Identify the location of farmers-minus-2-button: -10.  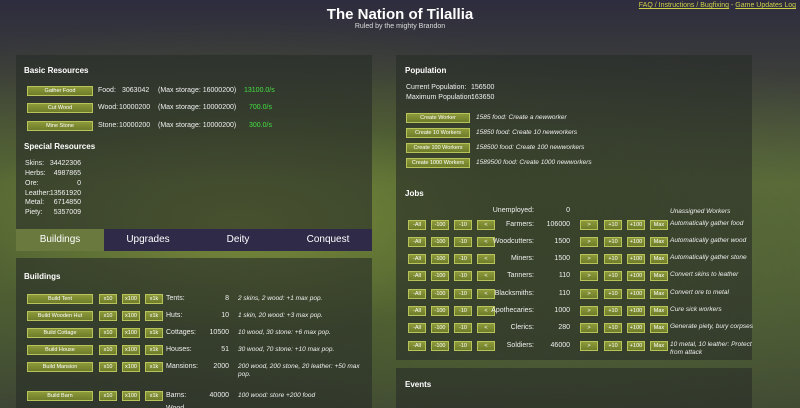
(463, 225).